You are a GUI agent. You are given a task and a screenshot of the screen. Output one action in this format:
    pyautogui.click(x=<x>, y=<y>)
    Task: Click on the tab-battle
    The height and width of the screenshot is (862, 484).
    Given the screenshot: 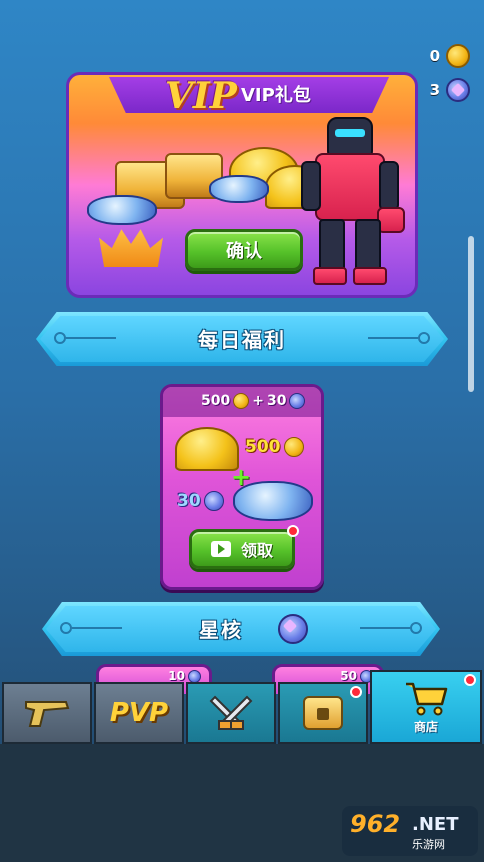 What is the action you would take?
    pyautogui.click(x=231, y=713)
    